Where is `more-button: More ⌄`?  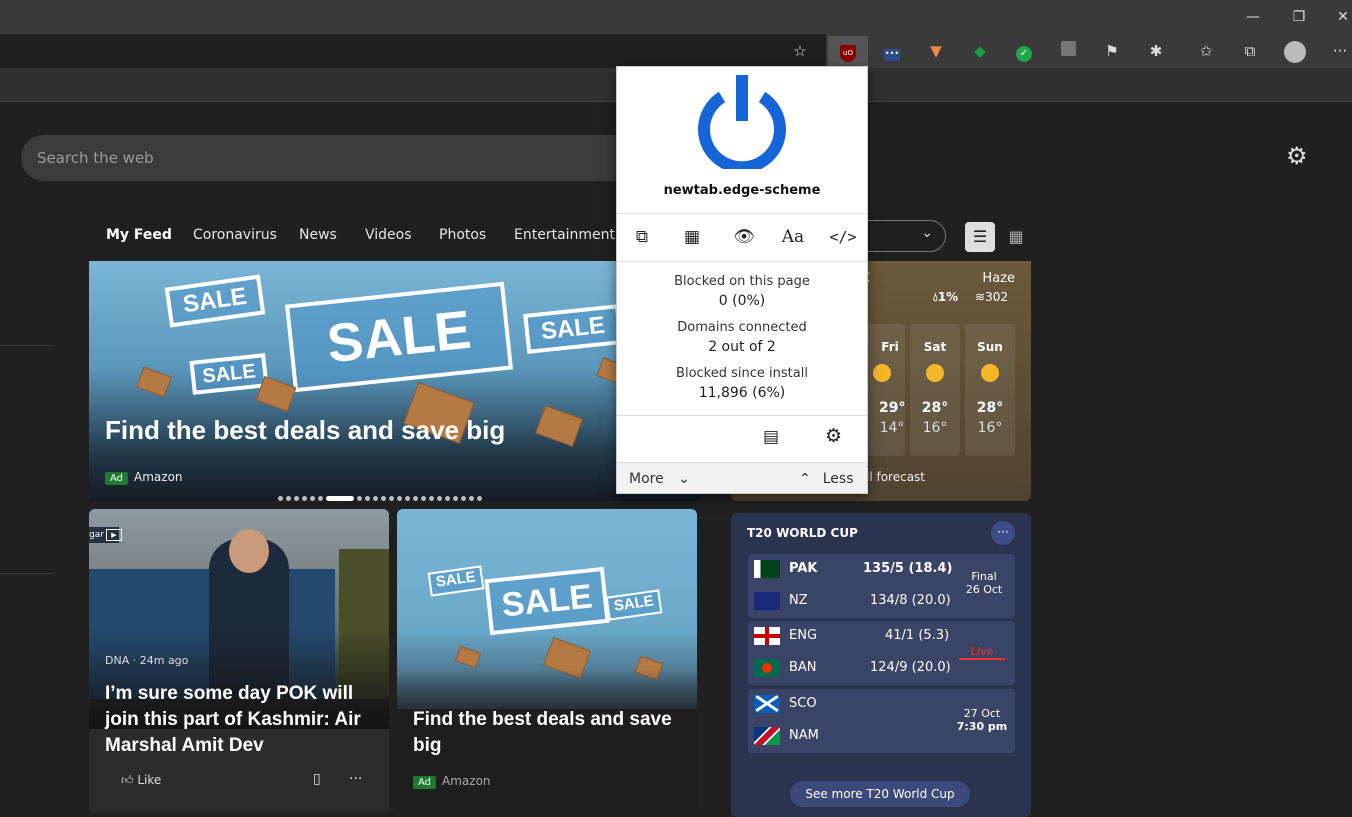
more-button: More ⌄ is located at coordinates (659, 479).